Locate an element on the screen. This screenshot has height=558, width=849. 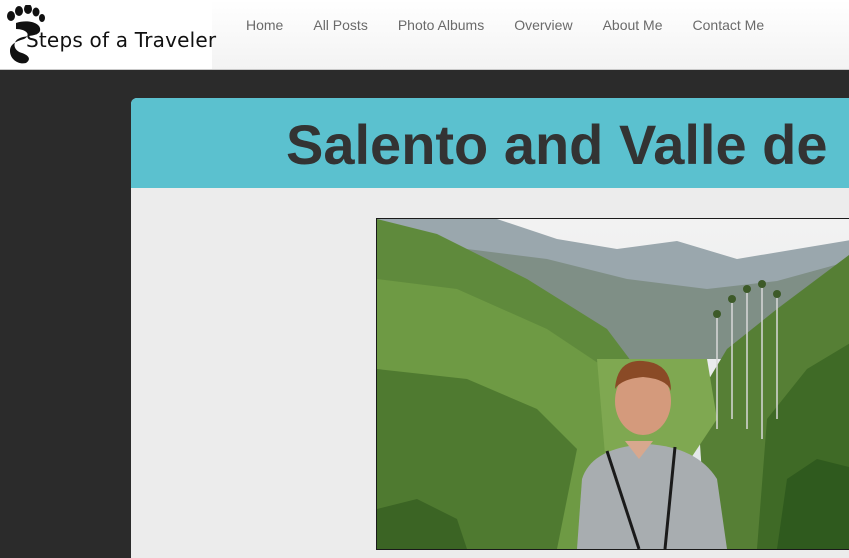
nav-photo-albums: Photo Albums is located at coordinates (441, 25).